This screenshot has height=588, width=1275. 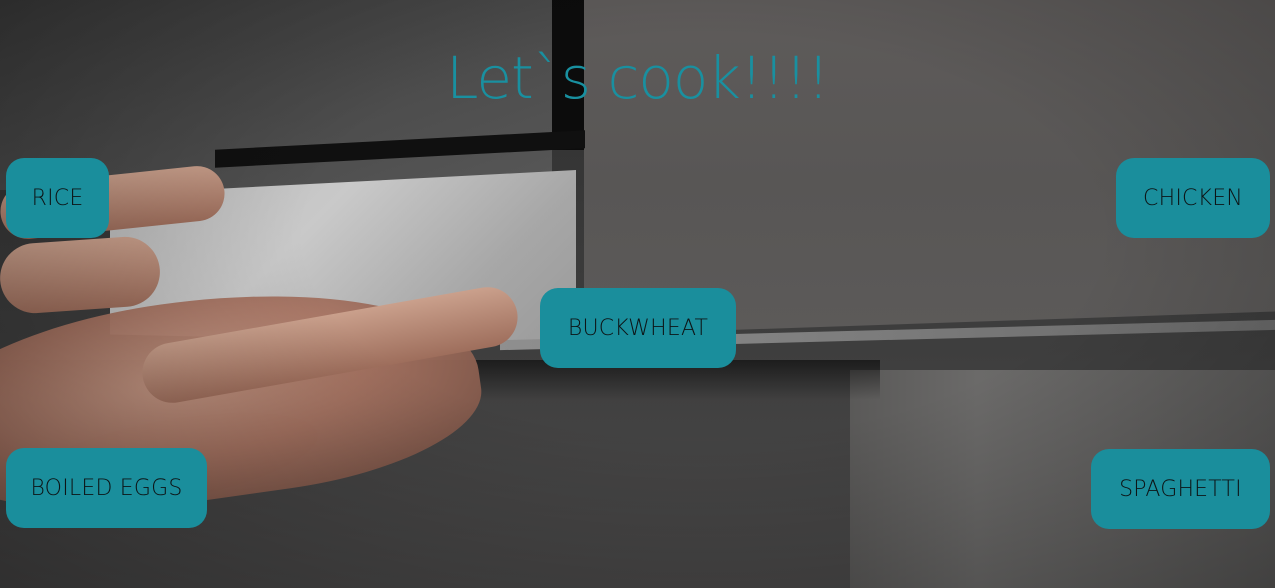 What do you see at coordinates (1180, 489) in the screenshot?
I see `spaghetti-button: SPAGHETTI` at bounding box center [1180, 489].